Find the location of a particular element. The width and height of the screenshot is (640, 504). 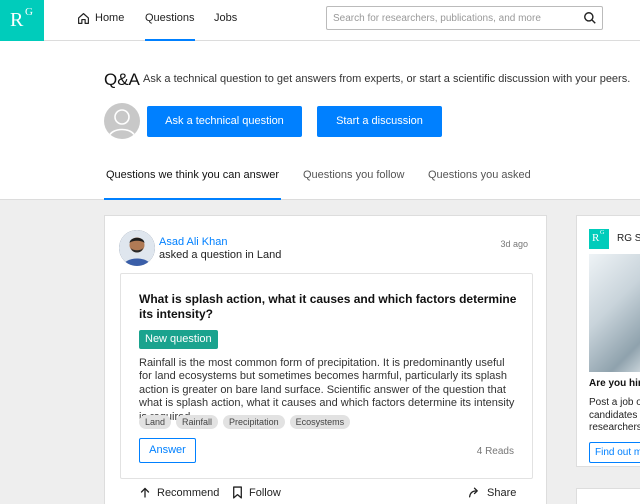

tab-questions-you-follow: Questions you follow is located at coordinates (354, 184).